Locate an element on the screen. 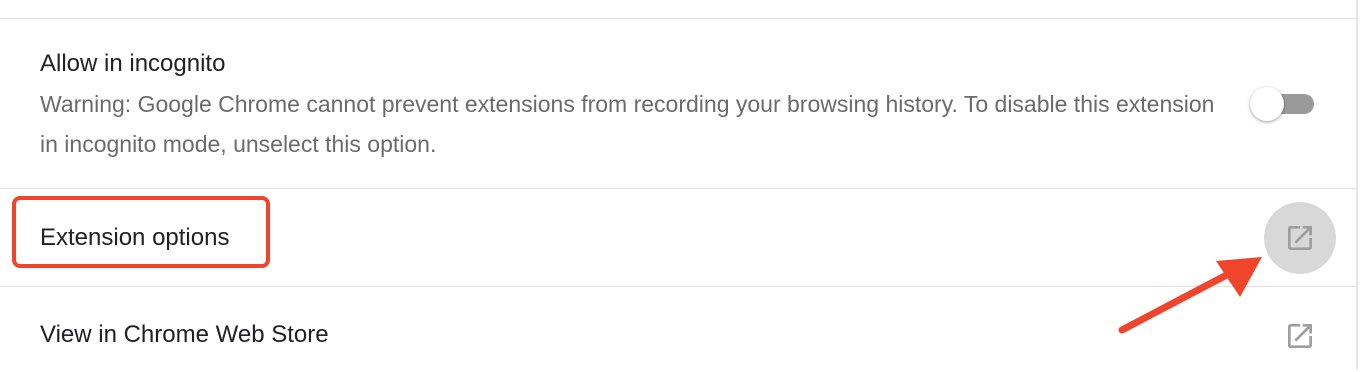 Image resolution: width=1362 pixels, height=372 pixels. incognito-title: Allow in incognito is located at coordinates (133, 63).